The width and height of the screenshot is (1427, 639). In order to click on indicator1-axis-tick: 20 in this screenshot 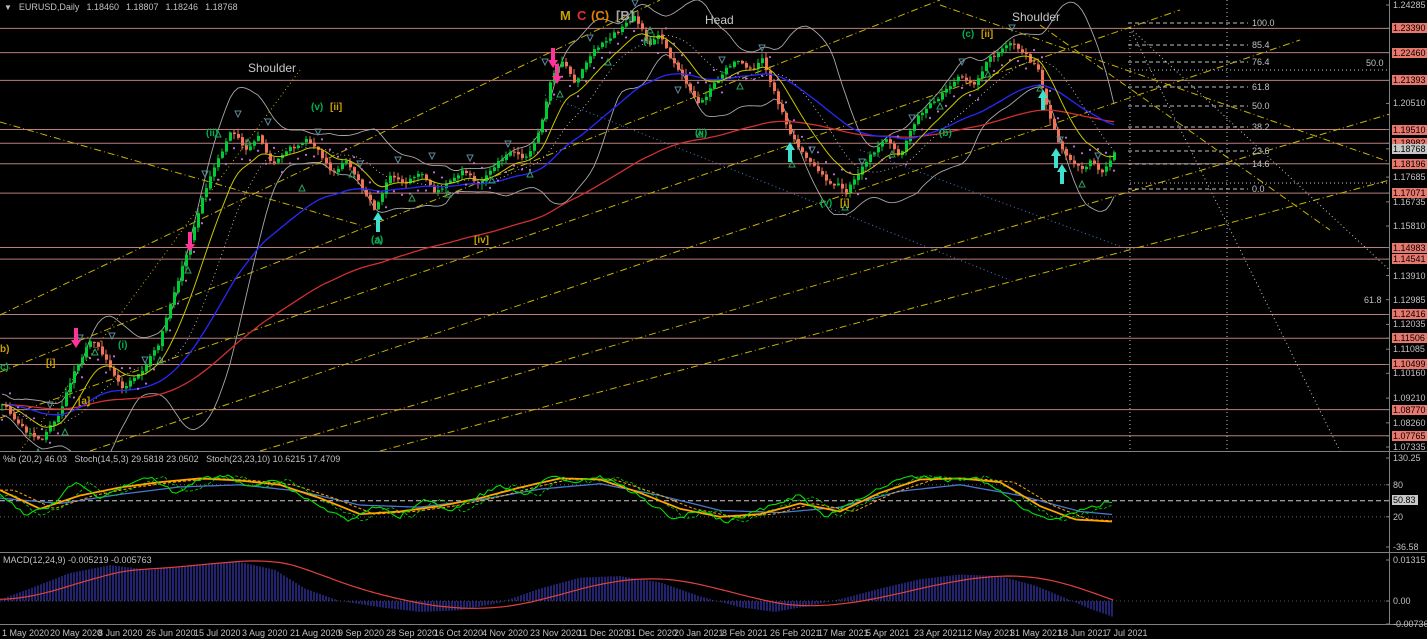, I will do `click(1398, 516)`.